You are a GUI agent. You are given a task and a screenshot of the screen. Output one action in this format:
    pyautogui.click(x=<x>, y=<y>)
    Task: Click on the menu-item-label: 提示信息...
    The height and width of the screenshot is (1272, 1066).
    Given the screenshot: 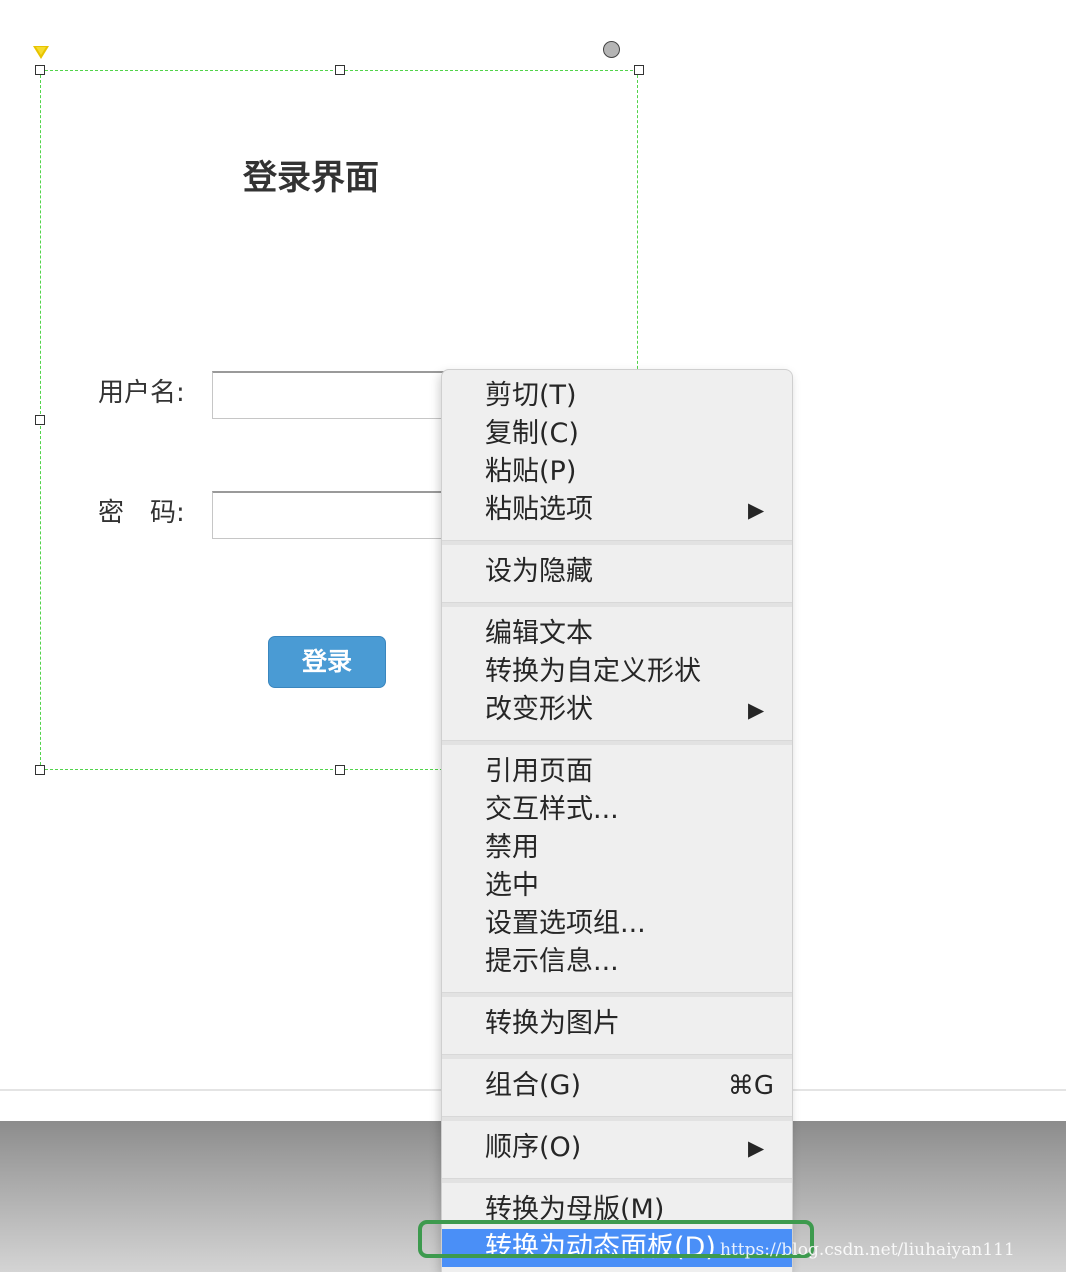 What is the action you would take?
    pyautogui.click(x=552, y=961)
    